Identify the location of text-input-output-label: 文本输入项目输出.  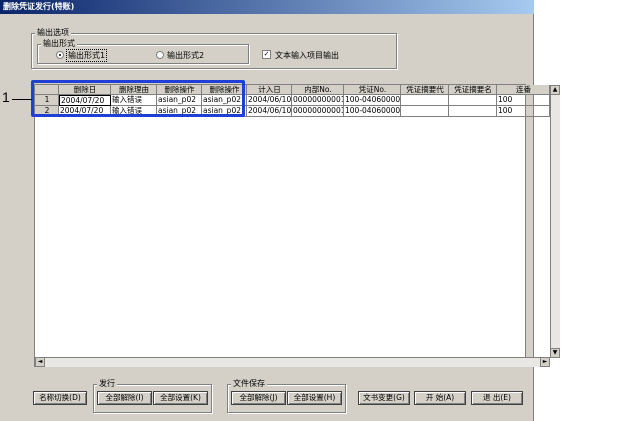
(307, 55).